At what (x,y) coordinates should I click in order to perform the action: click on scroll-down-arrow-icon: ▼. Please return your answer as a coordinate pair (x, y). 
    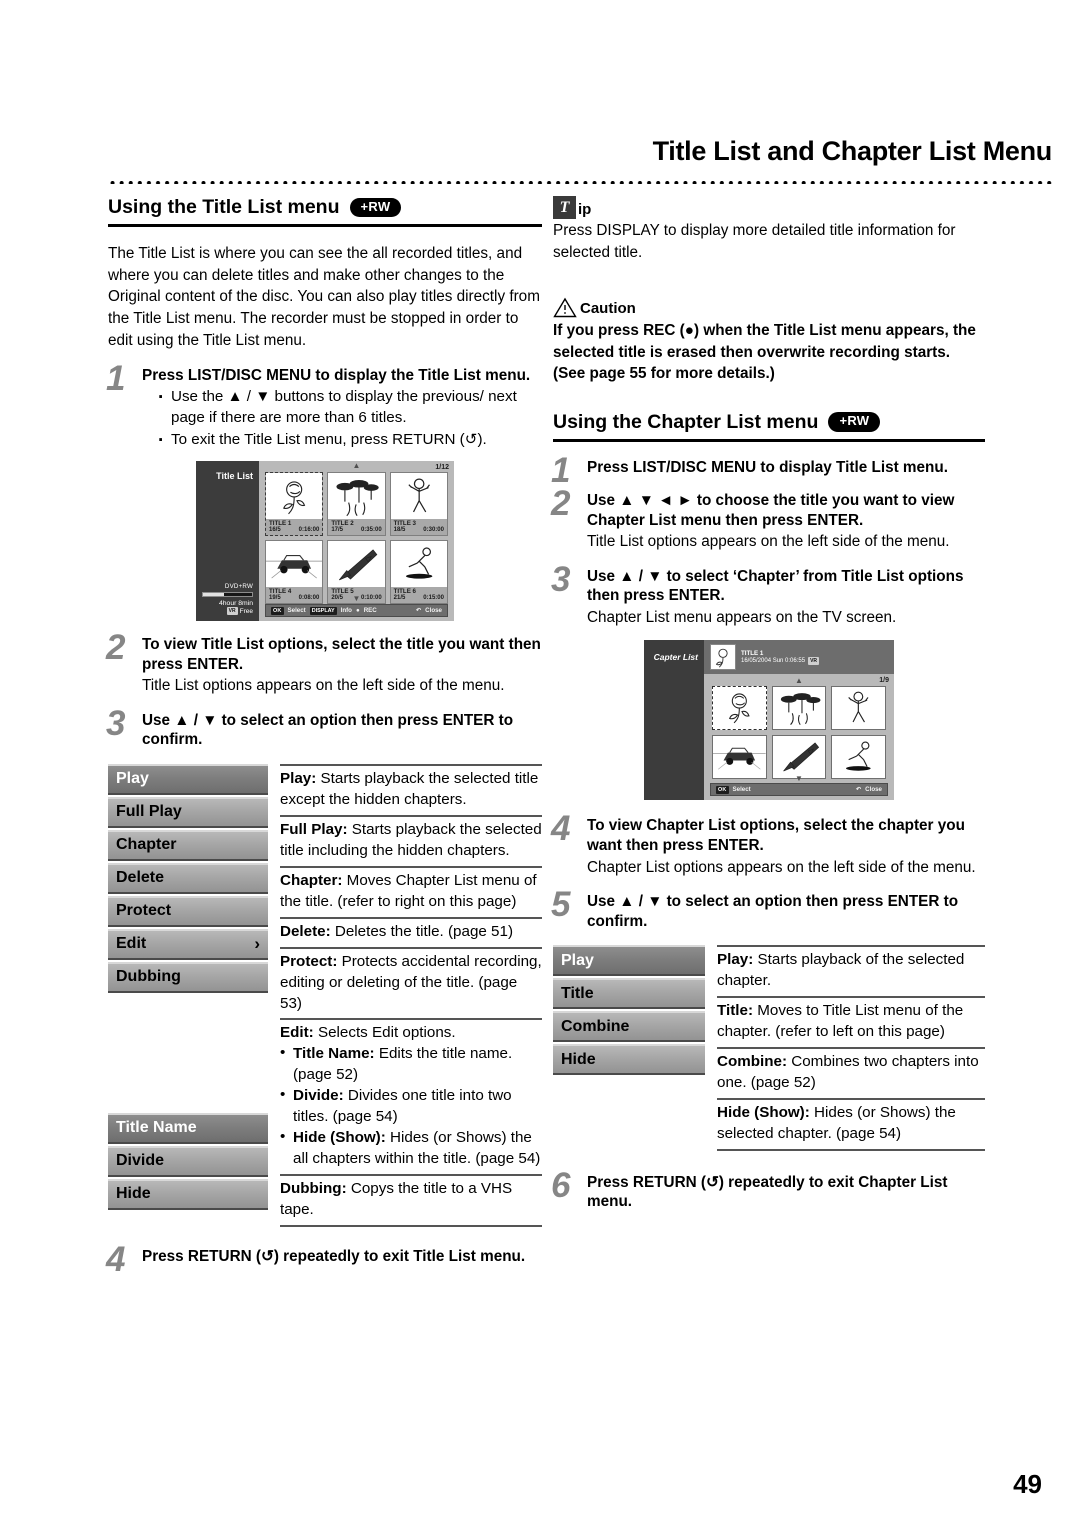
    Looking at the image, I should click on (799, 779).